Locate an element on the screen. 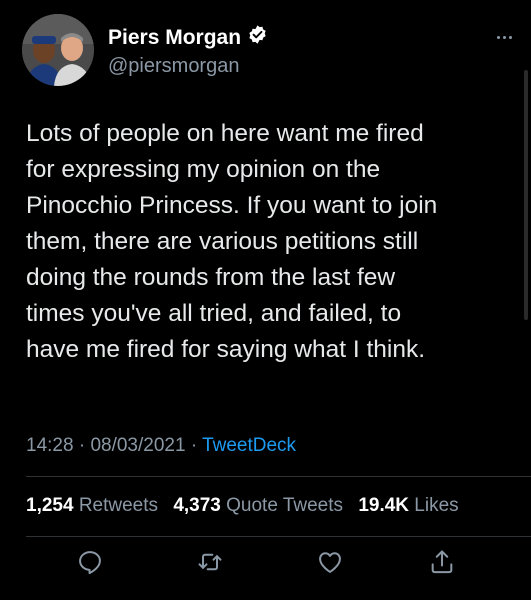 Image resolution: width=531 pixels, height=600 pixels. quote-tweets-count: 4,373 is located at coordinates (197, 505).